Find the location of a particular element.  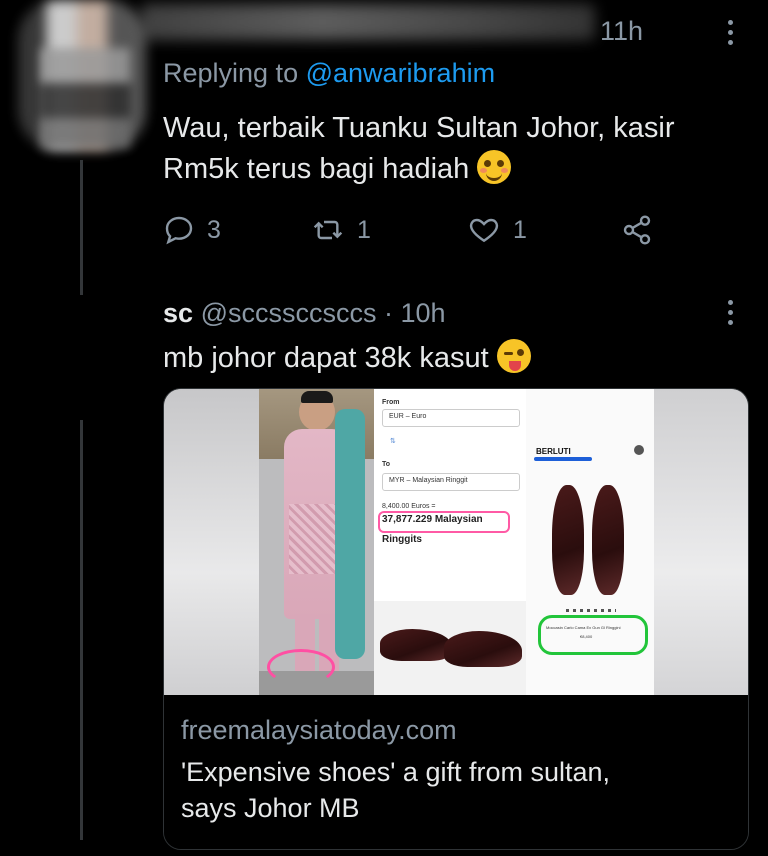

swap-icon: ⇅ is located at coordinates (393, 441).